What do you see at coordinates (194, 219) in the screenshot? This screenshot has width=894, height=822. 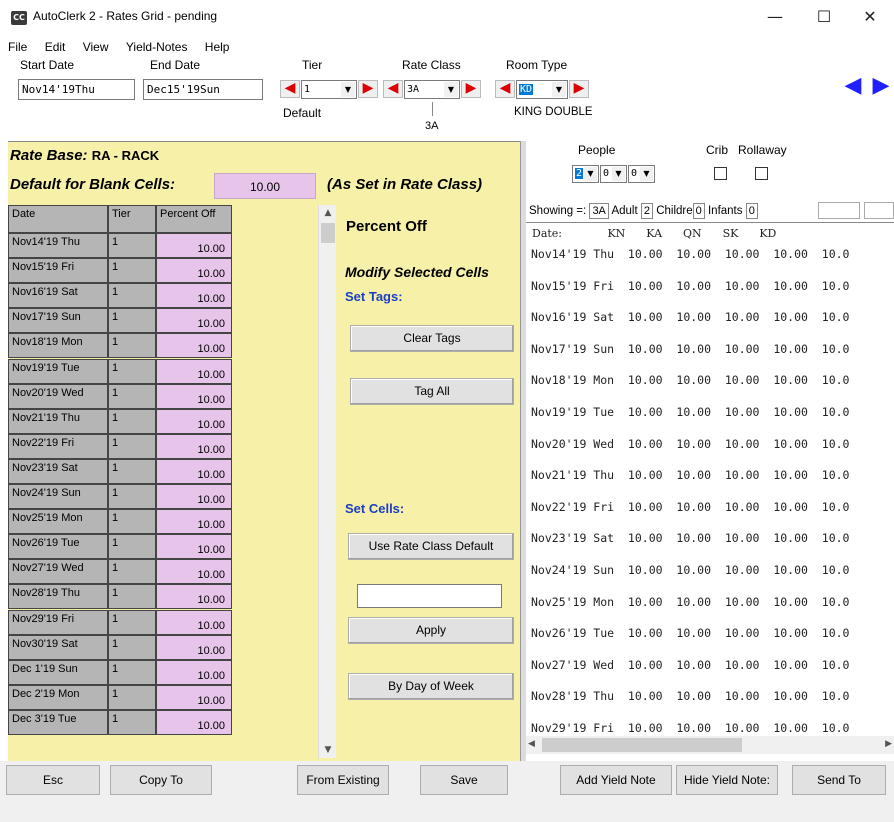 I see `col-percent-header: Percent Off` at bounding box center [194, 219].